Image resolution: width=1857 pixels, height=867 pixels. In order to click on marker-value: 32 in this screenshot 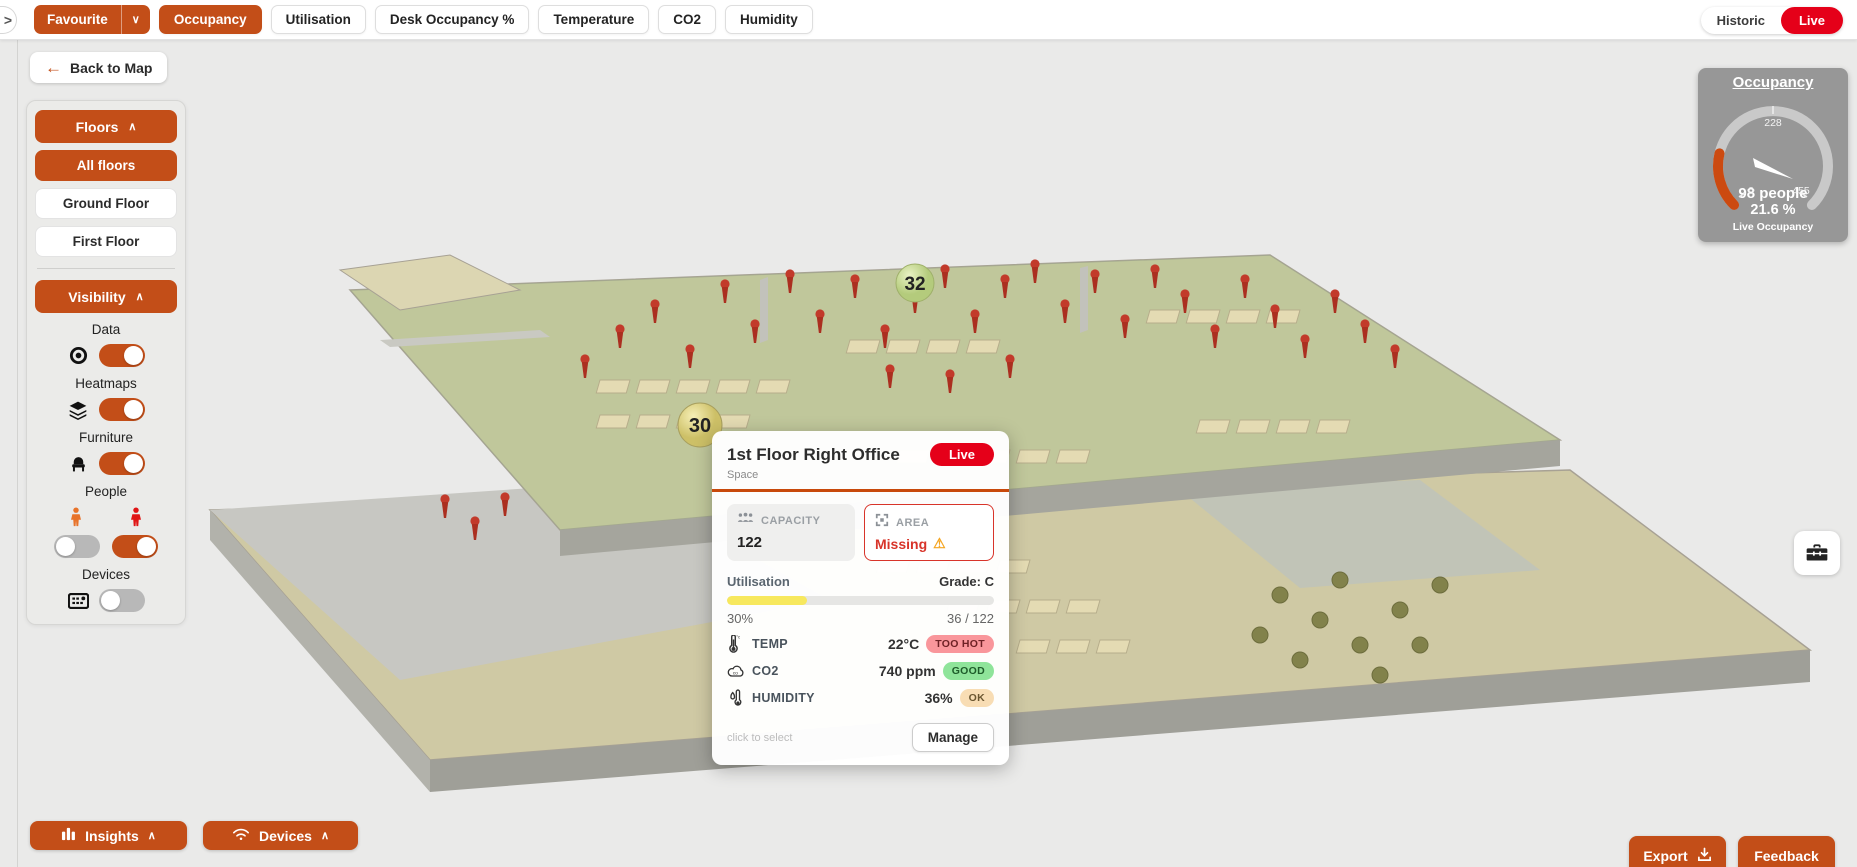, I will do `click(914, 284)`.